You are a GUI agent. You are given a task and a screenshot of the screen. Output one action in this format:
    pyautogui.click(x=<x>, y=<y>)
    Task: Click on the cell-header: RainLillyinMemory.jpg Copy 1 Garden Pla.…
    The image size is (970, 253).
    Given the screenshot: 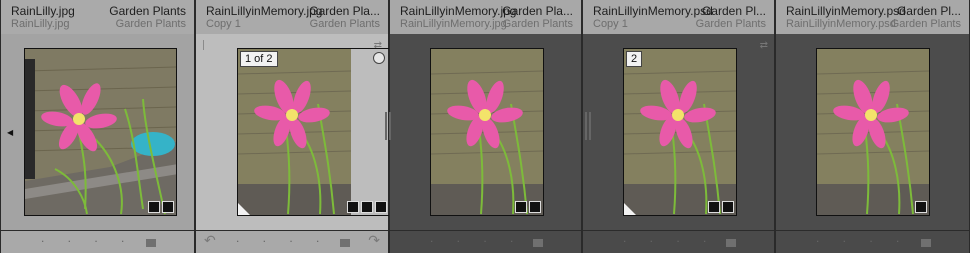 What is the action you would take?
    pyautogui.click(x=292, y=17)
    